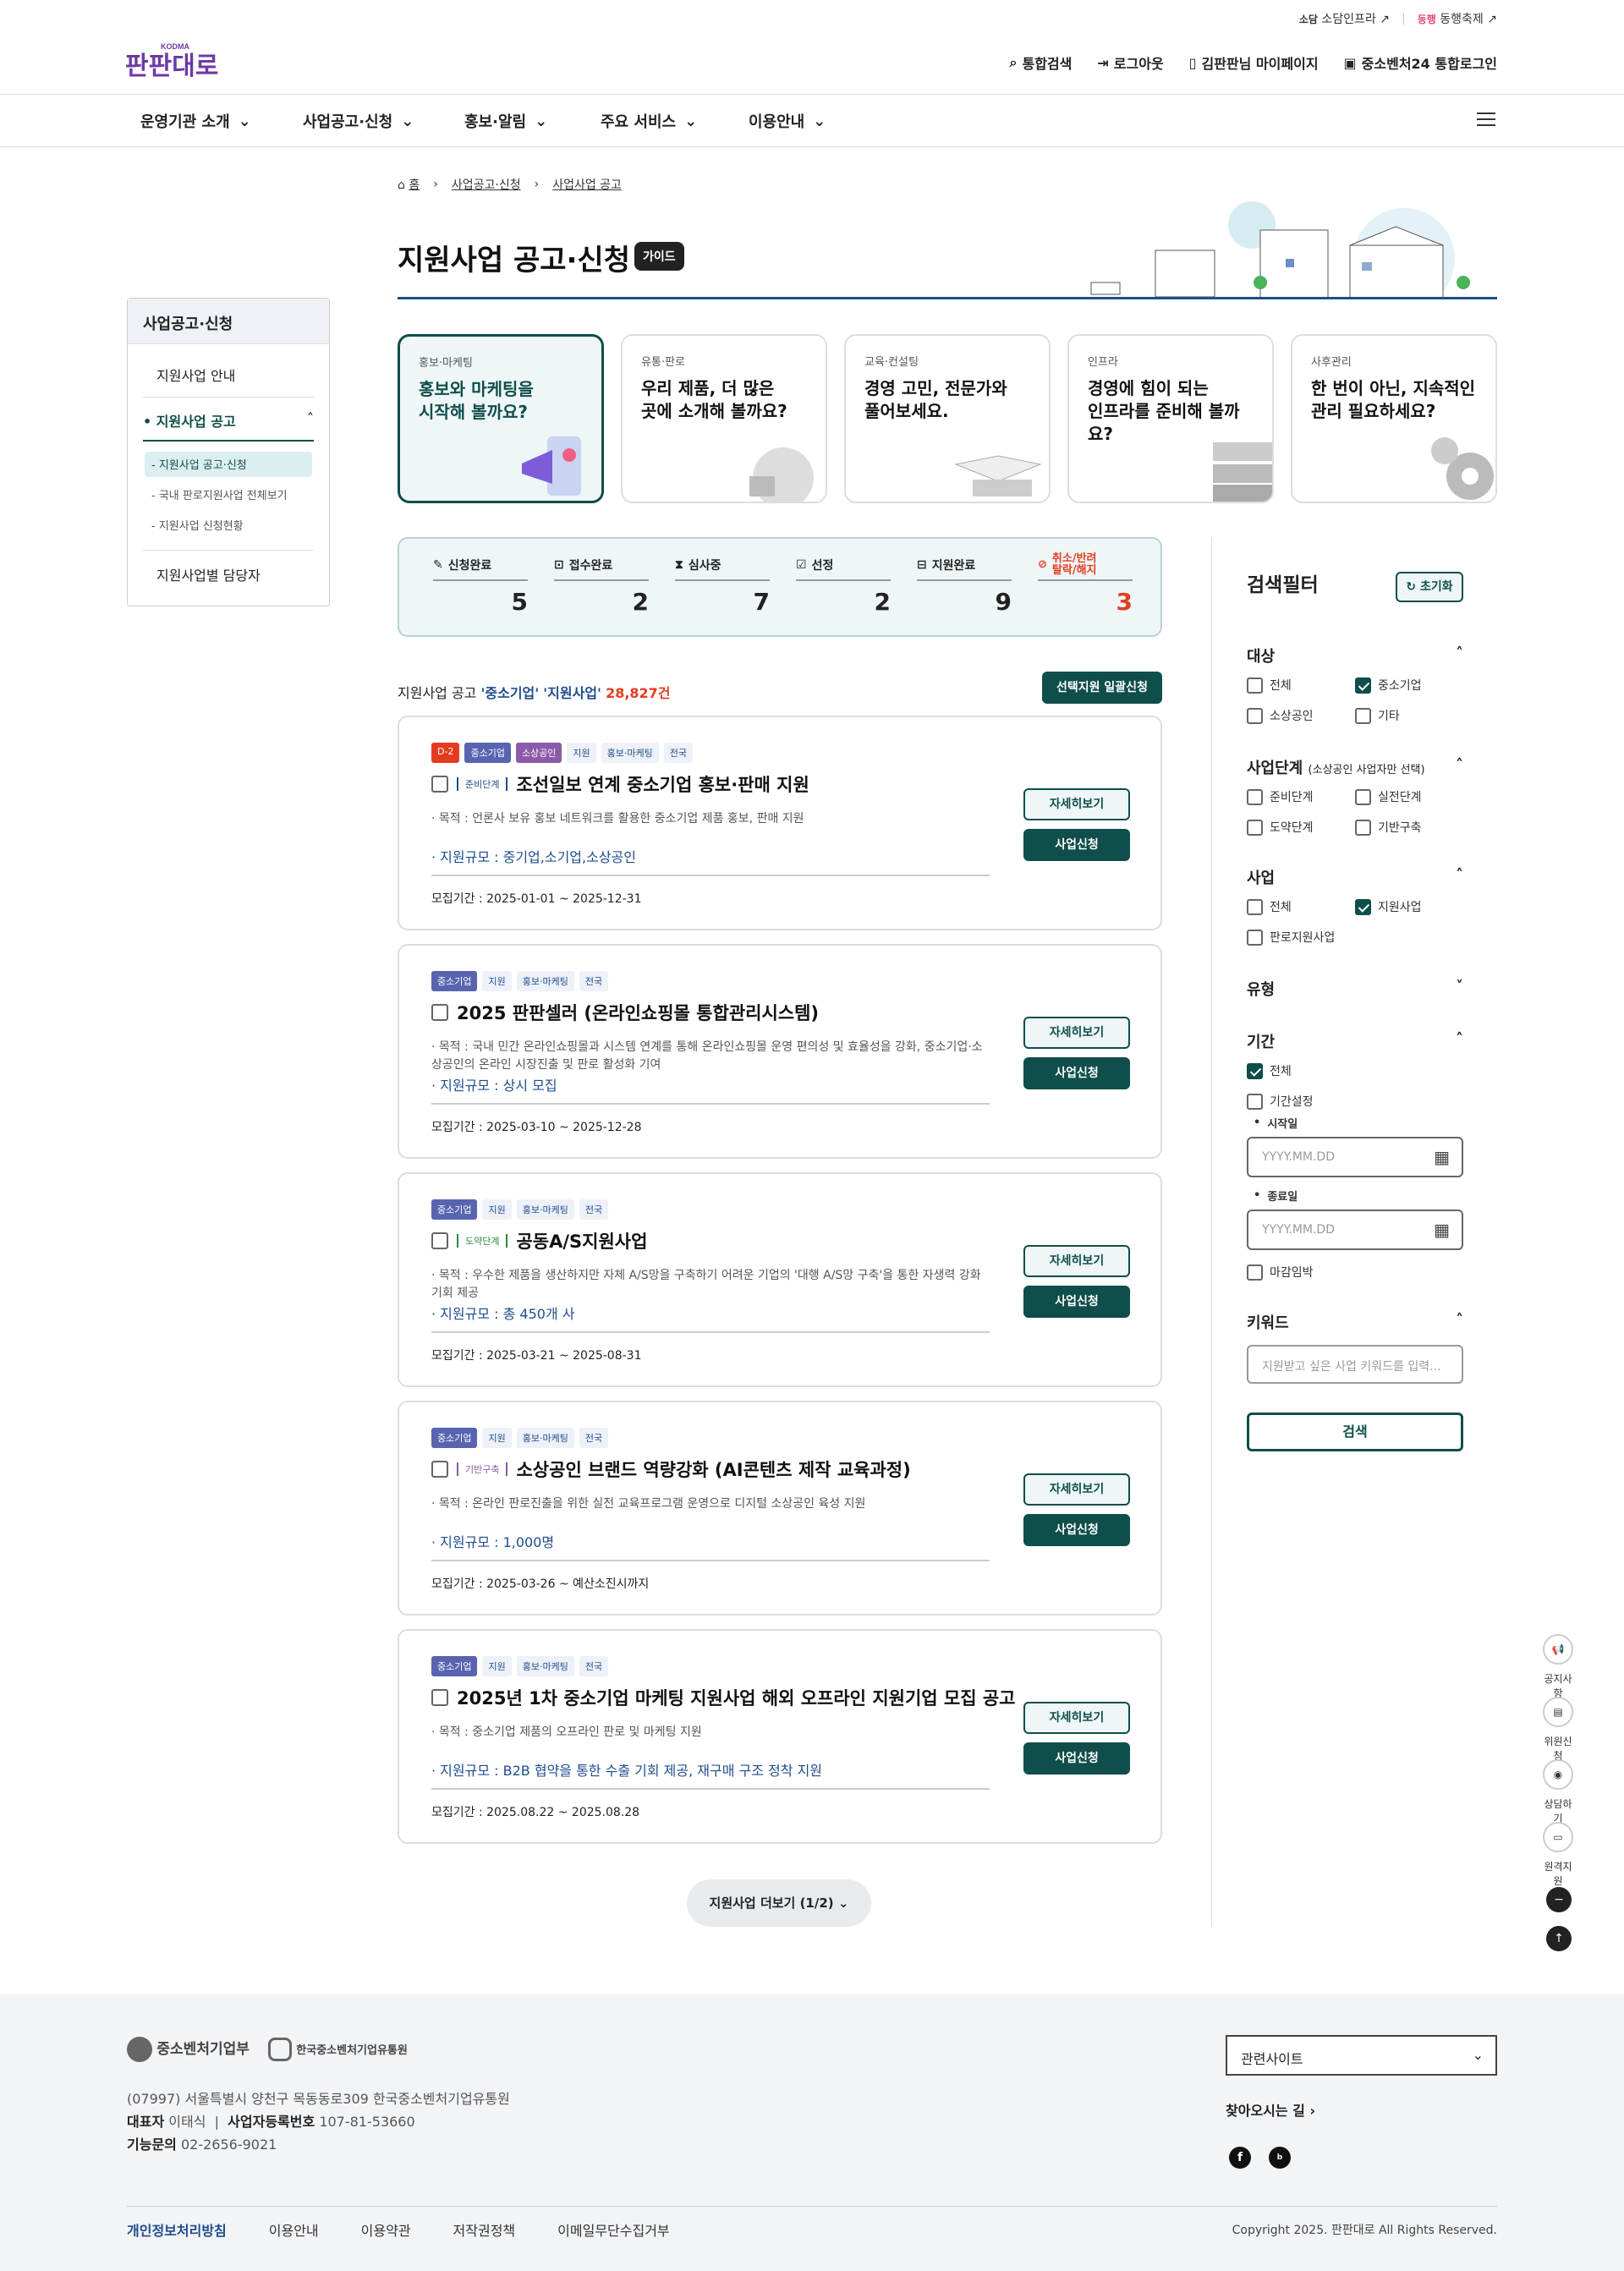 The image size is (1624, 2271). I want to click on card-distribution: 유통·판로 우리 제품, 더 많은 곳에 소개해 볼까요?, so click(724, 418).